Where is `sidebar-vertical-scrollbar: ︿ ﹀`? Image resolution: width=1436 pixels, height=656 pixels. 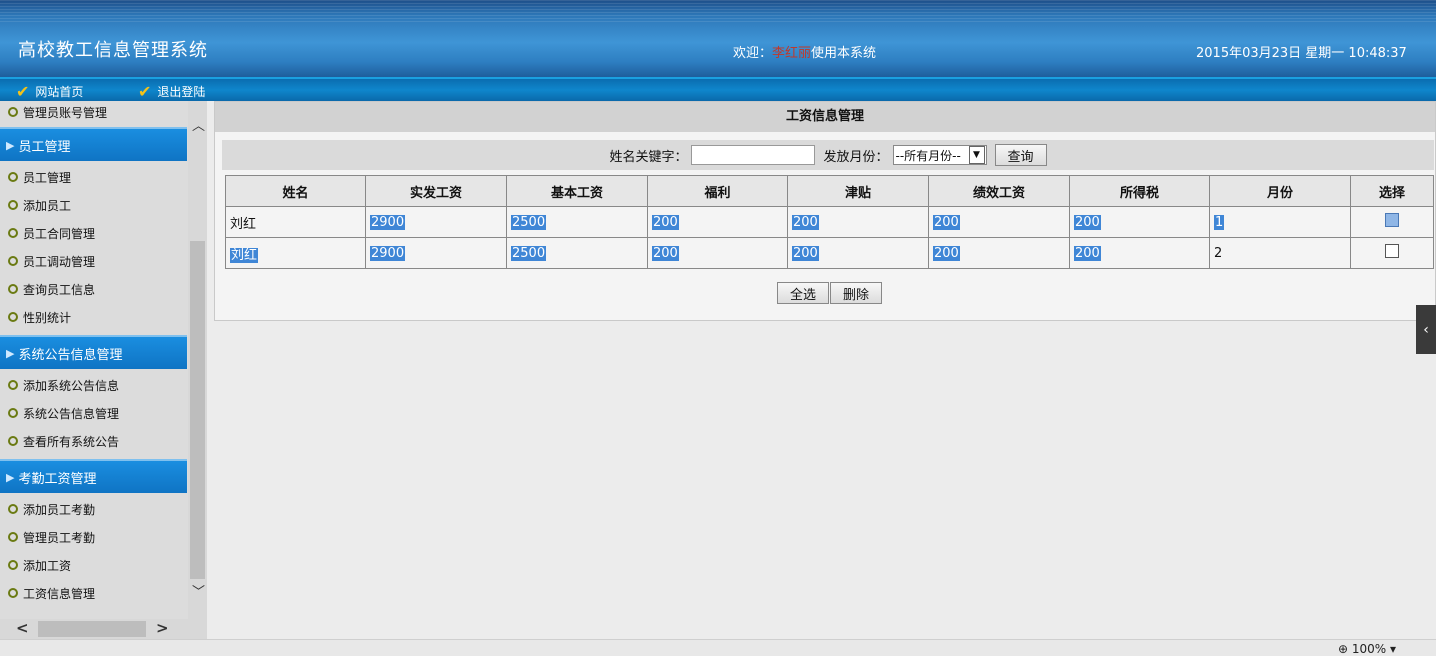
sidebar-vertical-scrollbar: ︿ ﹀ is located at coordinates (197, 360).